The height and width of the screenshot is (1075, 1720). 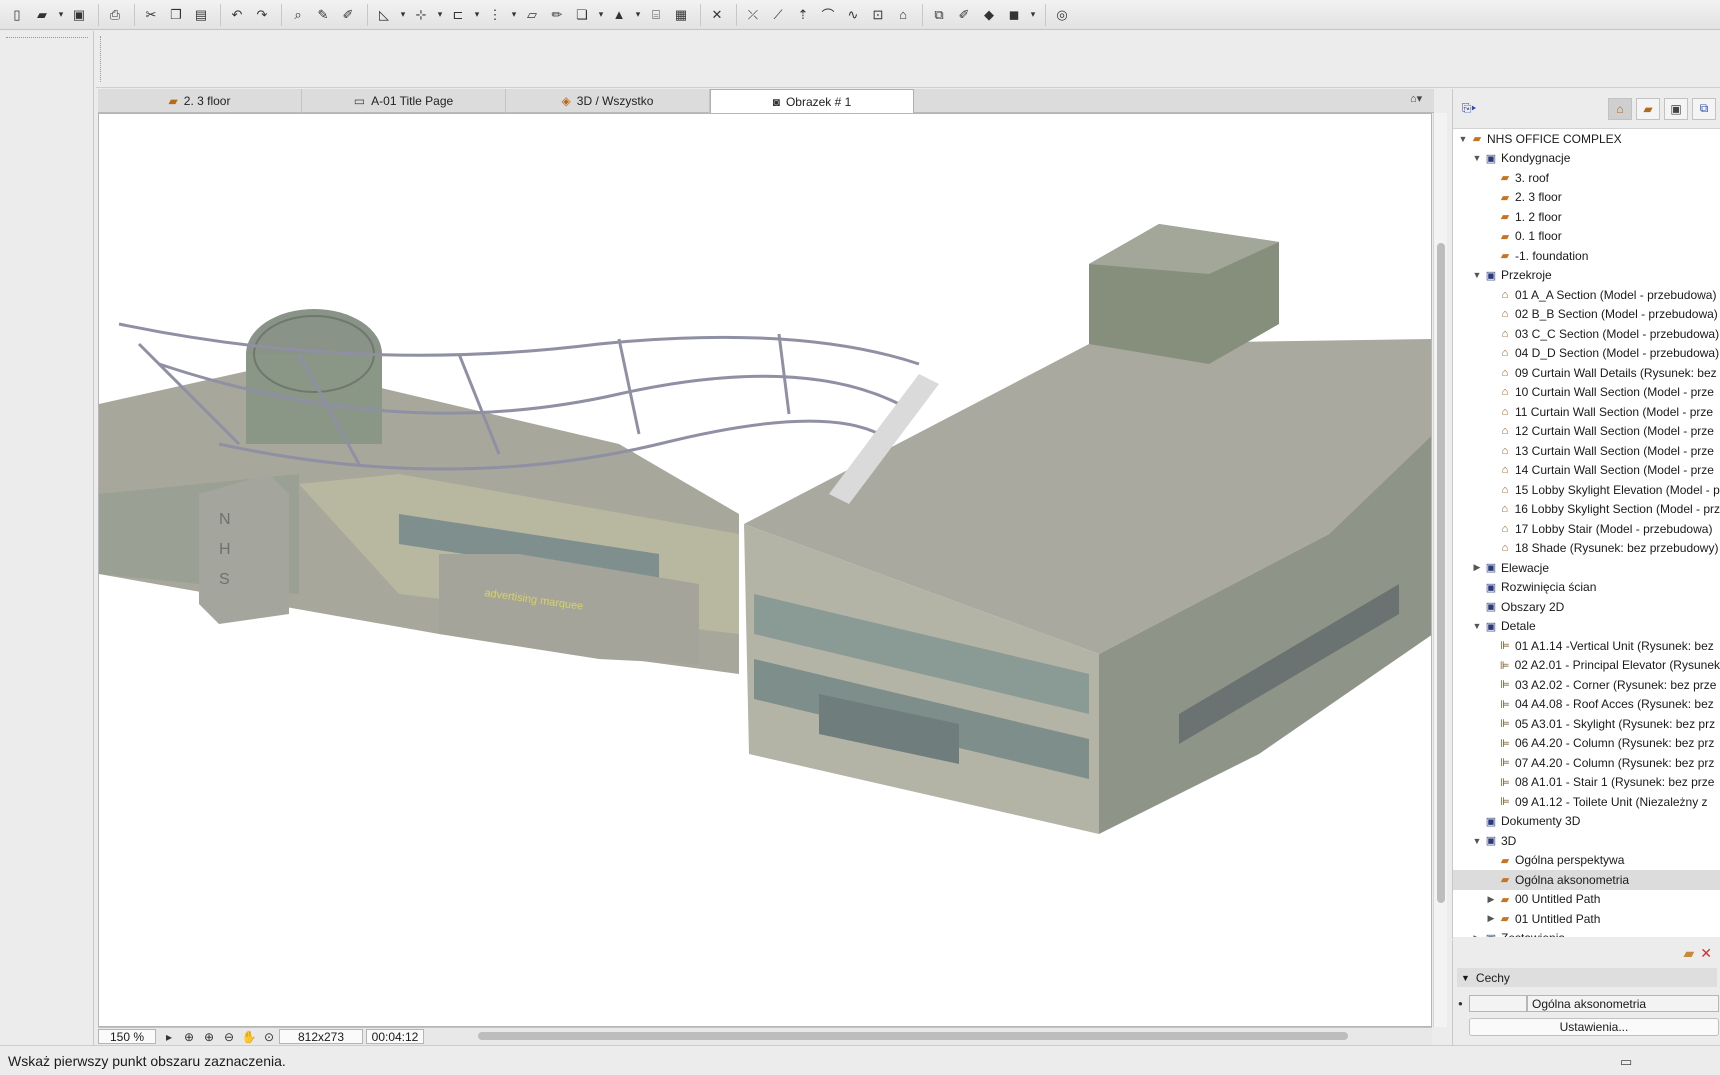 I want to click on table-icon: ▦, so click(x=681, y=15).